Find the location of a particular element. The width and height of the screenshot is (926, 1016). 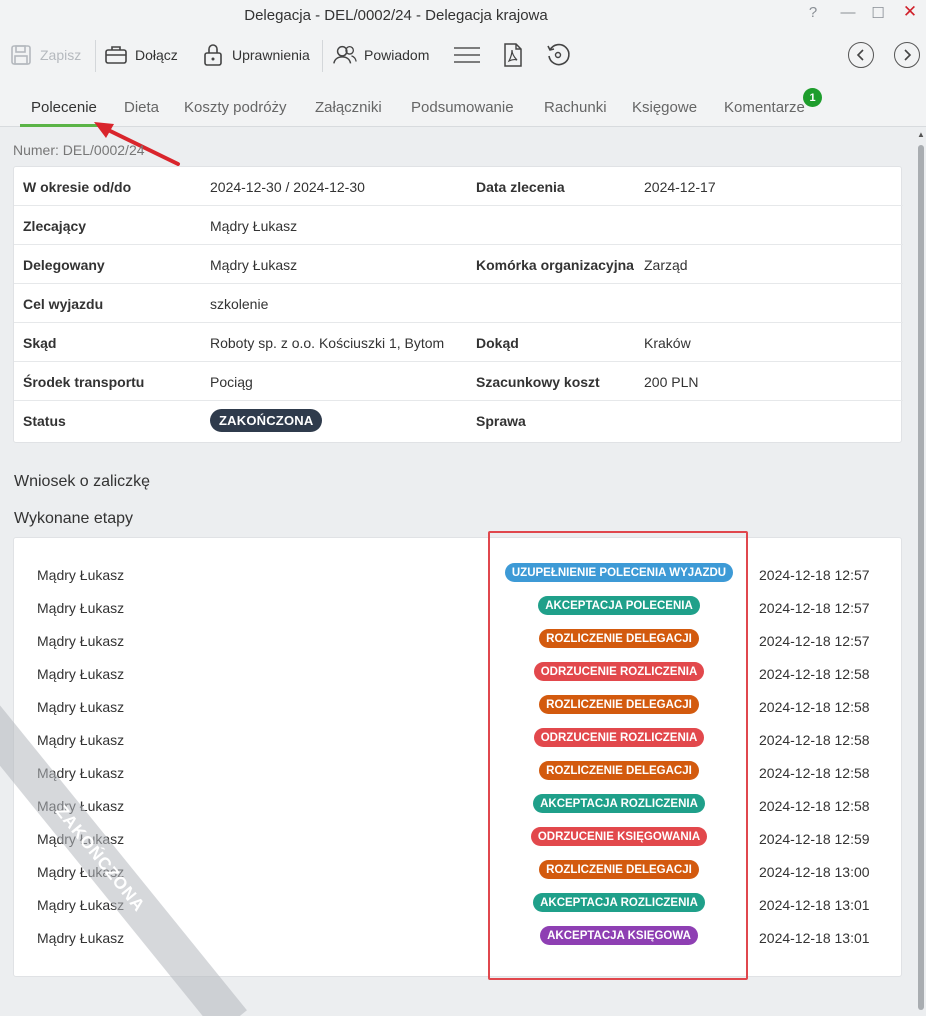

from-label: Skąd is located at coordinates (40, 343).